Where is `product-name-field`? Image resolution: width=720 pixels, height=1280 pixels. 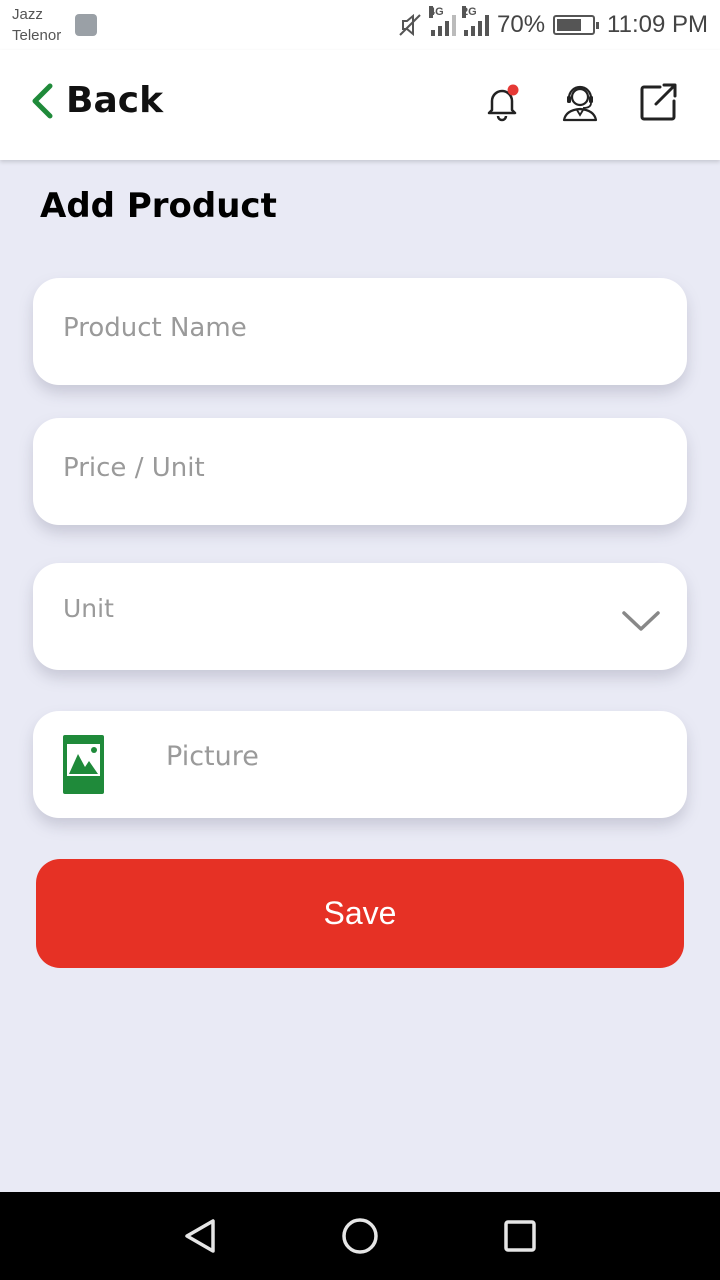 product-name-field is located at coordinates (360, 331).